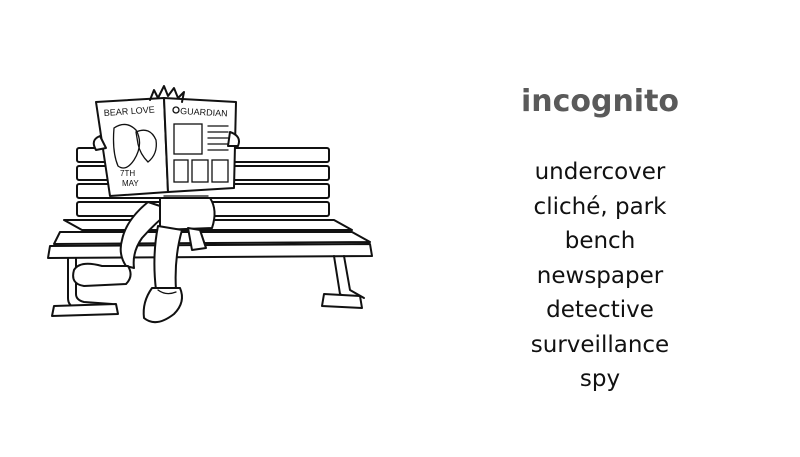 The height and width of the screenshot is (457, 800). Describe the element at coordinates (600, 172) in the screenshot. I see `list-item: undercover` at that location.